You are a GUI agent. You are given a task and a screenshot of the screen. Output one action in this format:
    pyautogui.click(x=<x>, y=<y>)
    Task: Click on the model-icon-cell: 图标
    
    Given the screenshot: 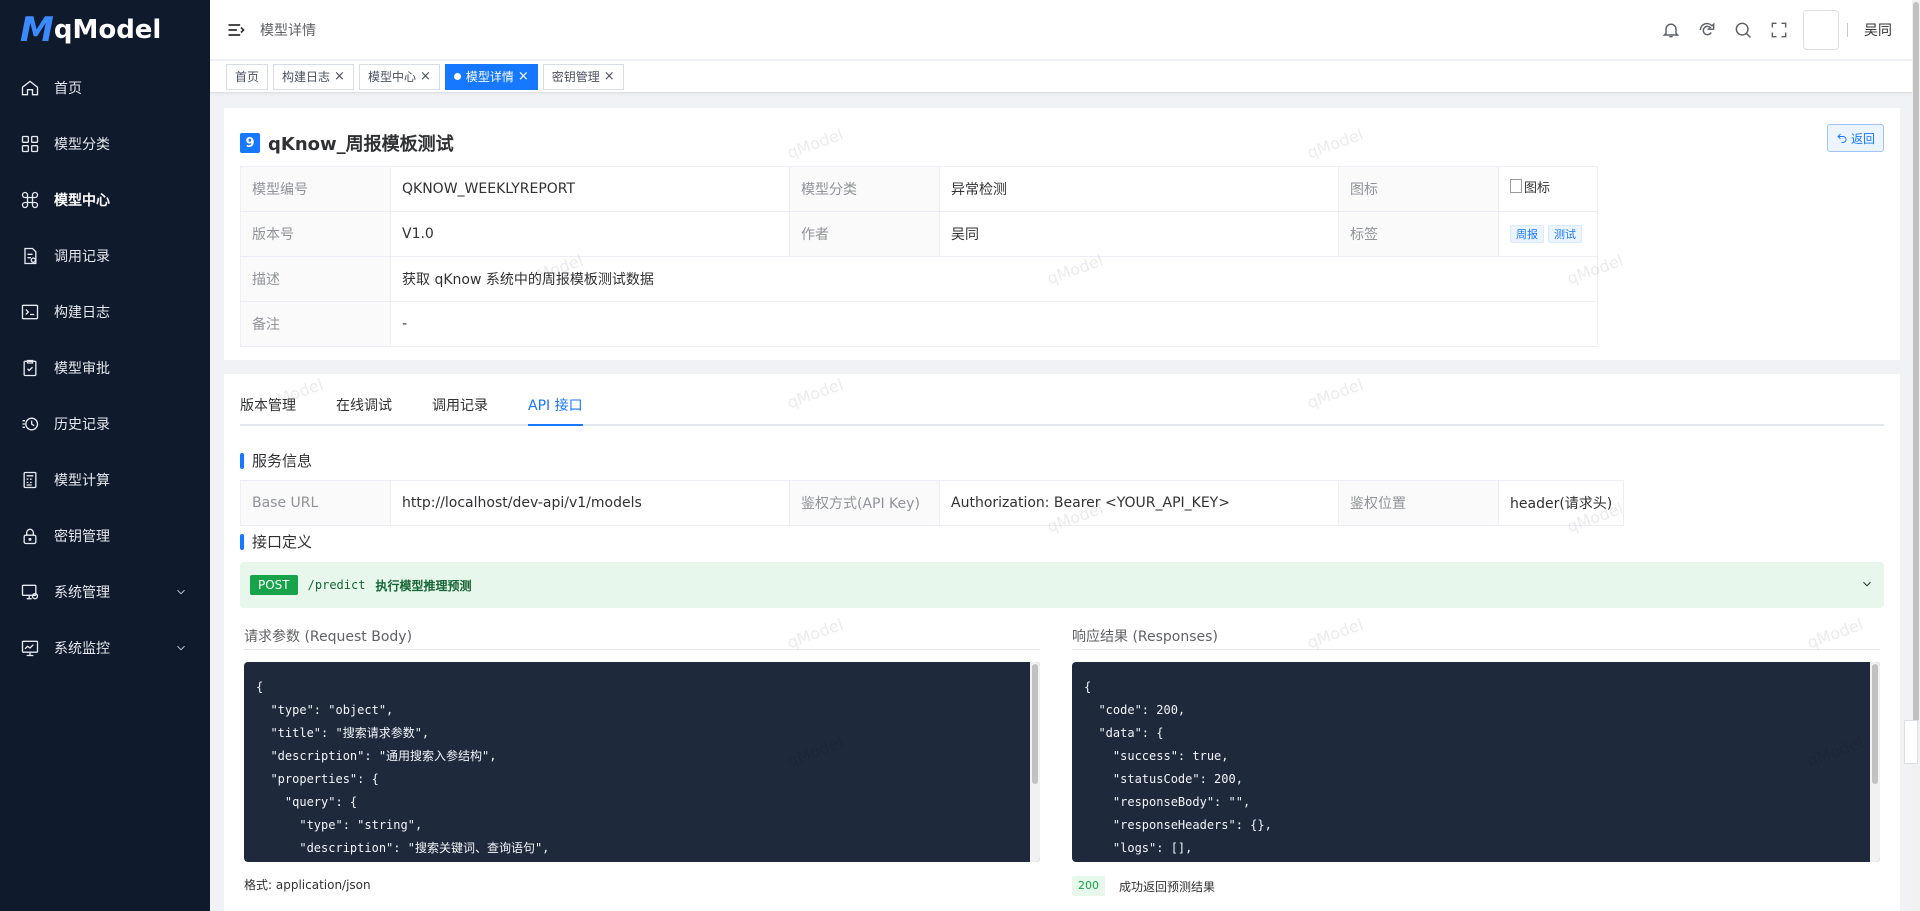 What is the action you would take?
    pyautogui.click(x=1548, y=189)
    